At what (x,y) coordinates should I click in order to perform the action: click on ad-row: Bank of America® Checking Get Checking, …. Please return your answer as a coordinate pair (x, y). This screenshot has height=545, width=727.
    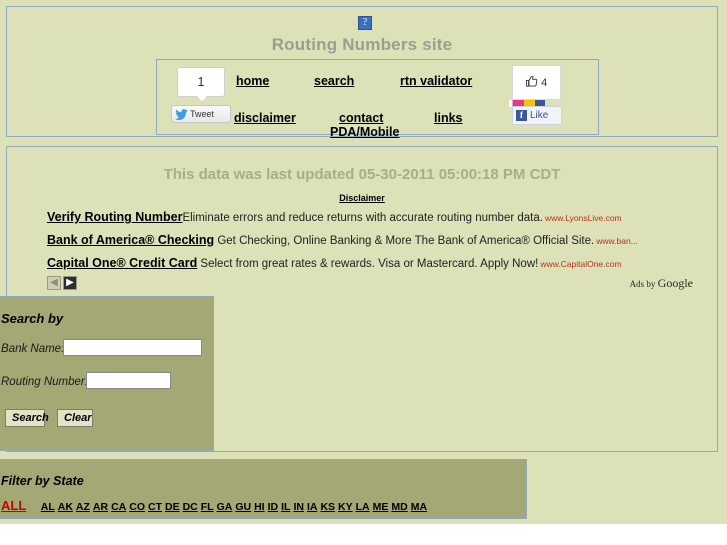
    Looking at the image, I should click on (382, 240).